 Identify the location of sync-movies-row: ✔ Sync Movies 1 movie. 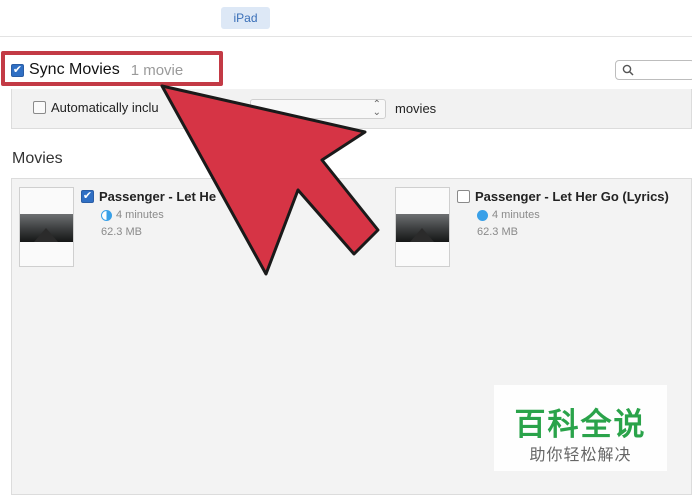
(97, 70).